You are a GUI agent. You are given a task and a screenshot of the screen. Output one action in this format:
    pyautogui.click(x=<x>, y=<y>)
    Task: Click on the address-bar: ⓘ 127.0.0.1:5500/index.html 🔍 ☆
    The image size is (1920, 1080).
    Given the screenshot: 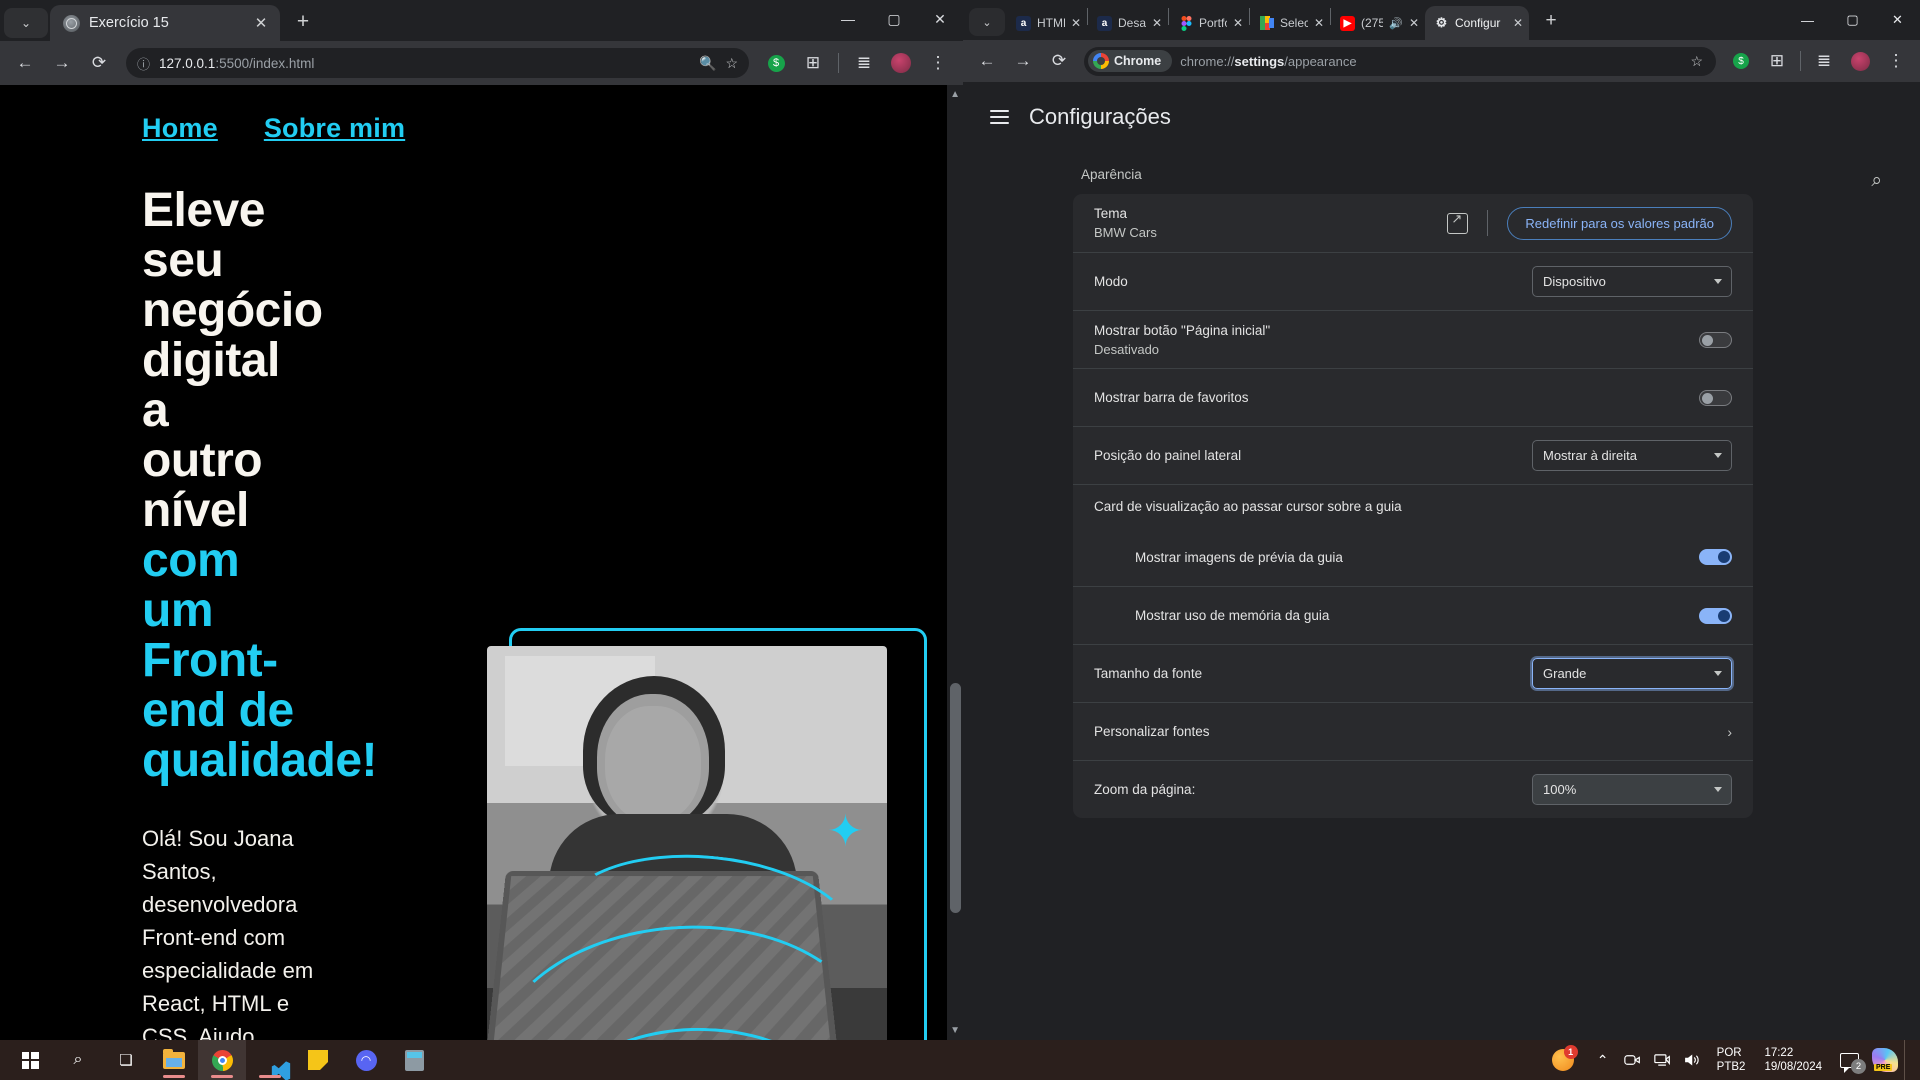 What is the action you would take?
    pyautogui.click(x=437, y=63)
    